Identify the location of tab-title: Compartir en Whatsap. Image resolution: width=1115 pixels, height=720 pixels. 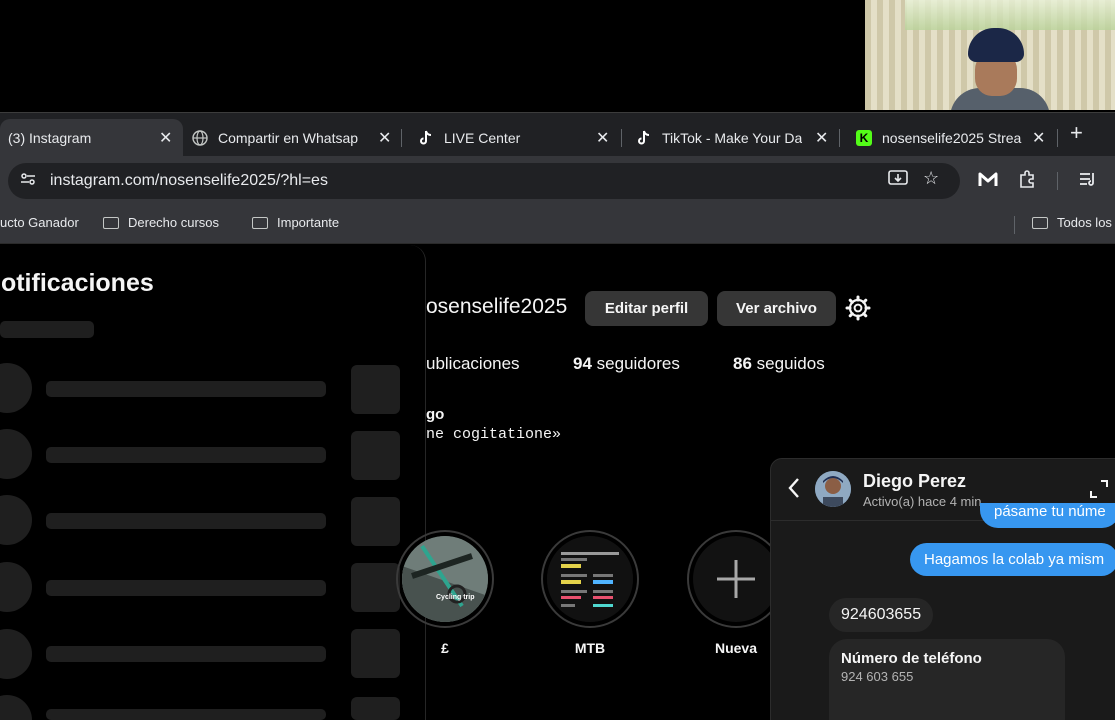
(288, 138).